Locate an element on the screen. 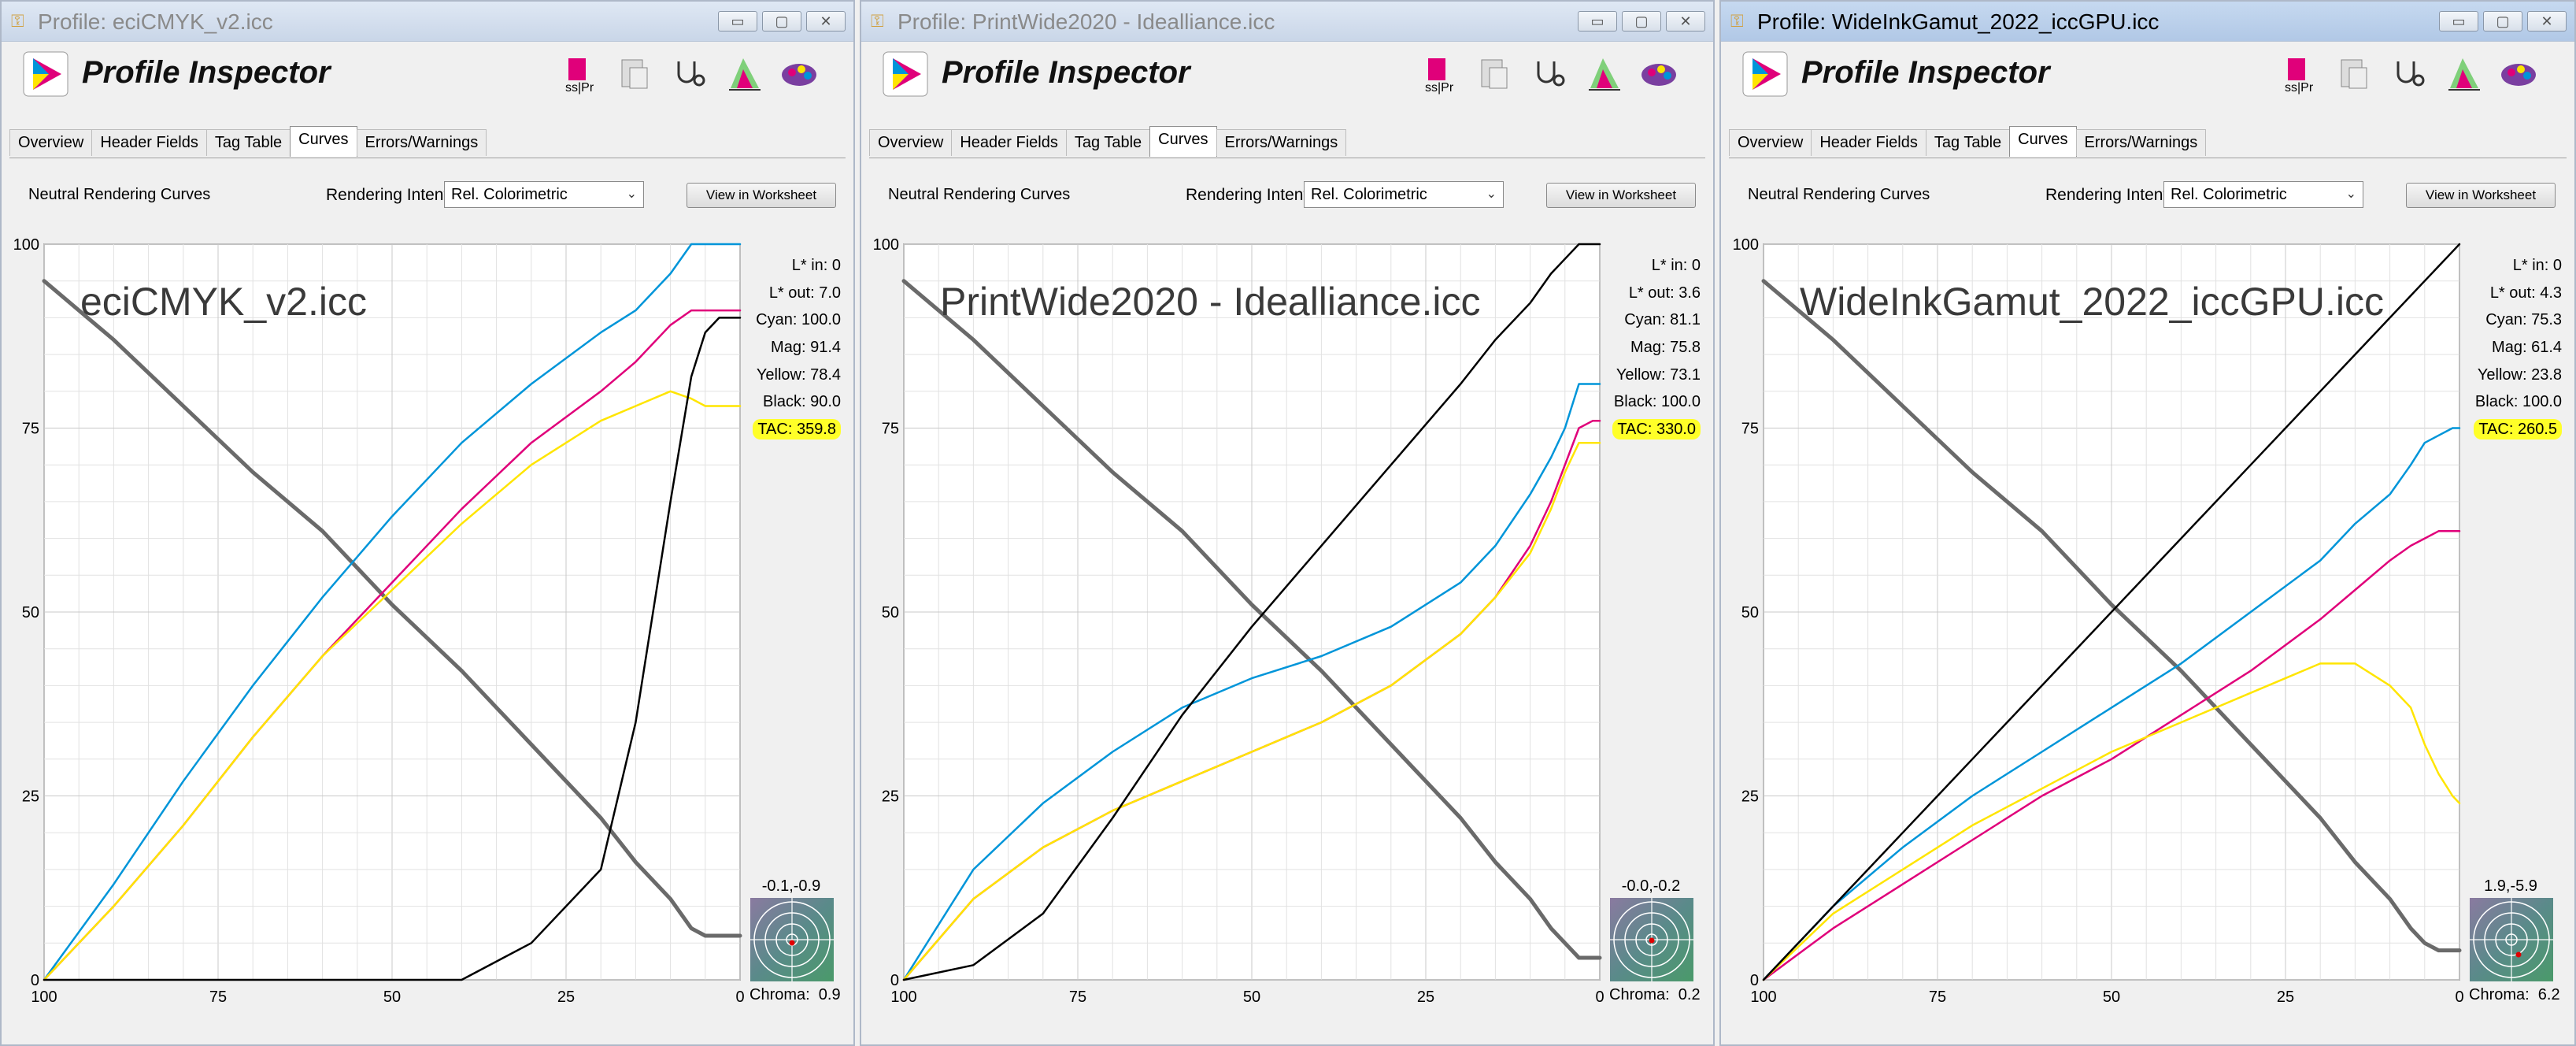  yellow-readout: Yellow: 73.1 is located at coordinates (1658, 374).